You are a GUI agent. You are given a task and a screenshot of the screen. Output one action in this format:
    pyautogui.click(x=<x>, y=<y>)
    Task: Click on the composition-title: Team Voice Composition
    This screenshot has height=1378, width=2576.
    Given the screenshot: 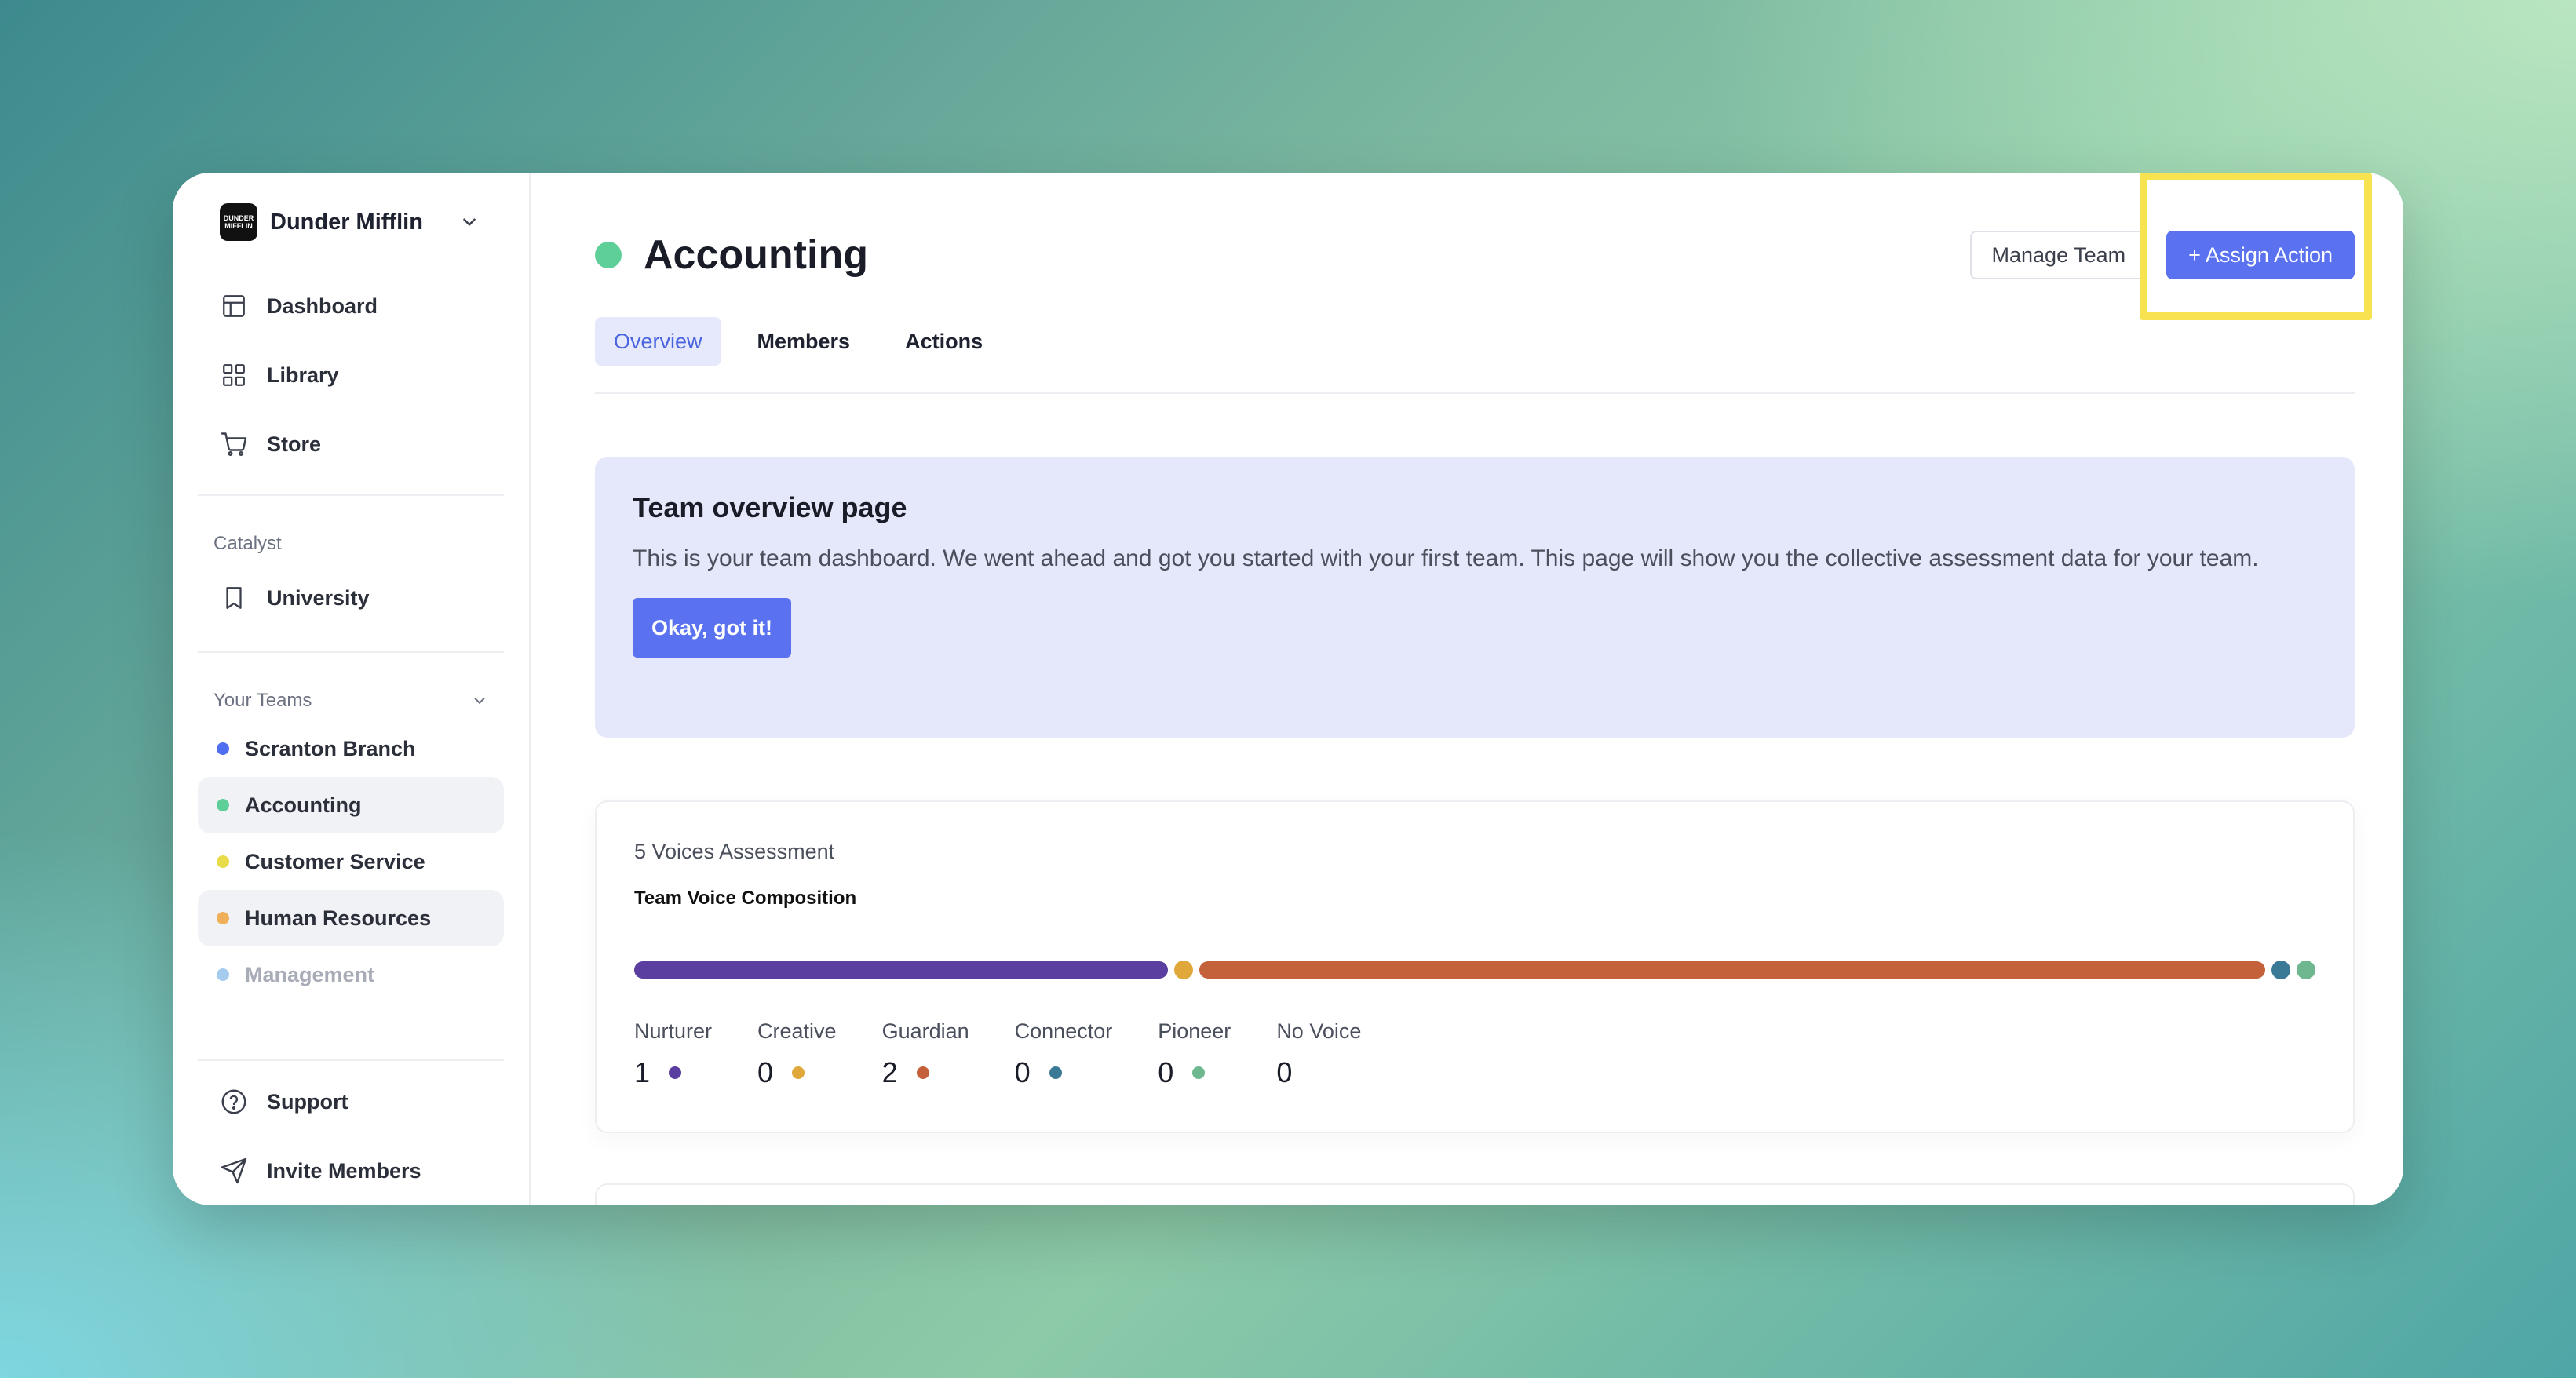 What is the action you would take?
    pyautogui.click(x=745, y=898)
    